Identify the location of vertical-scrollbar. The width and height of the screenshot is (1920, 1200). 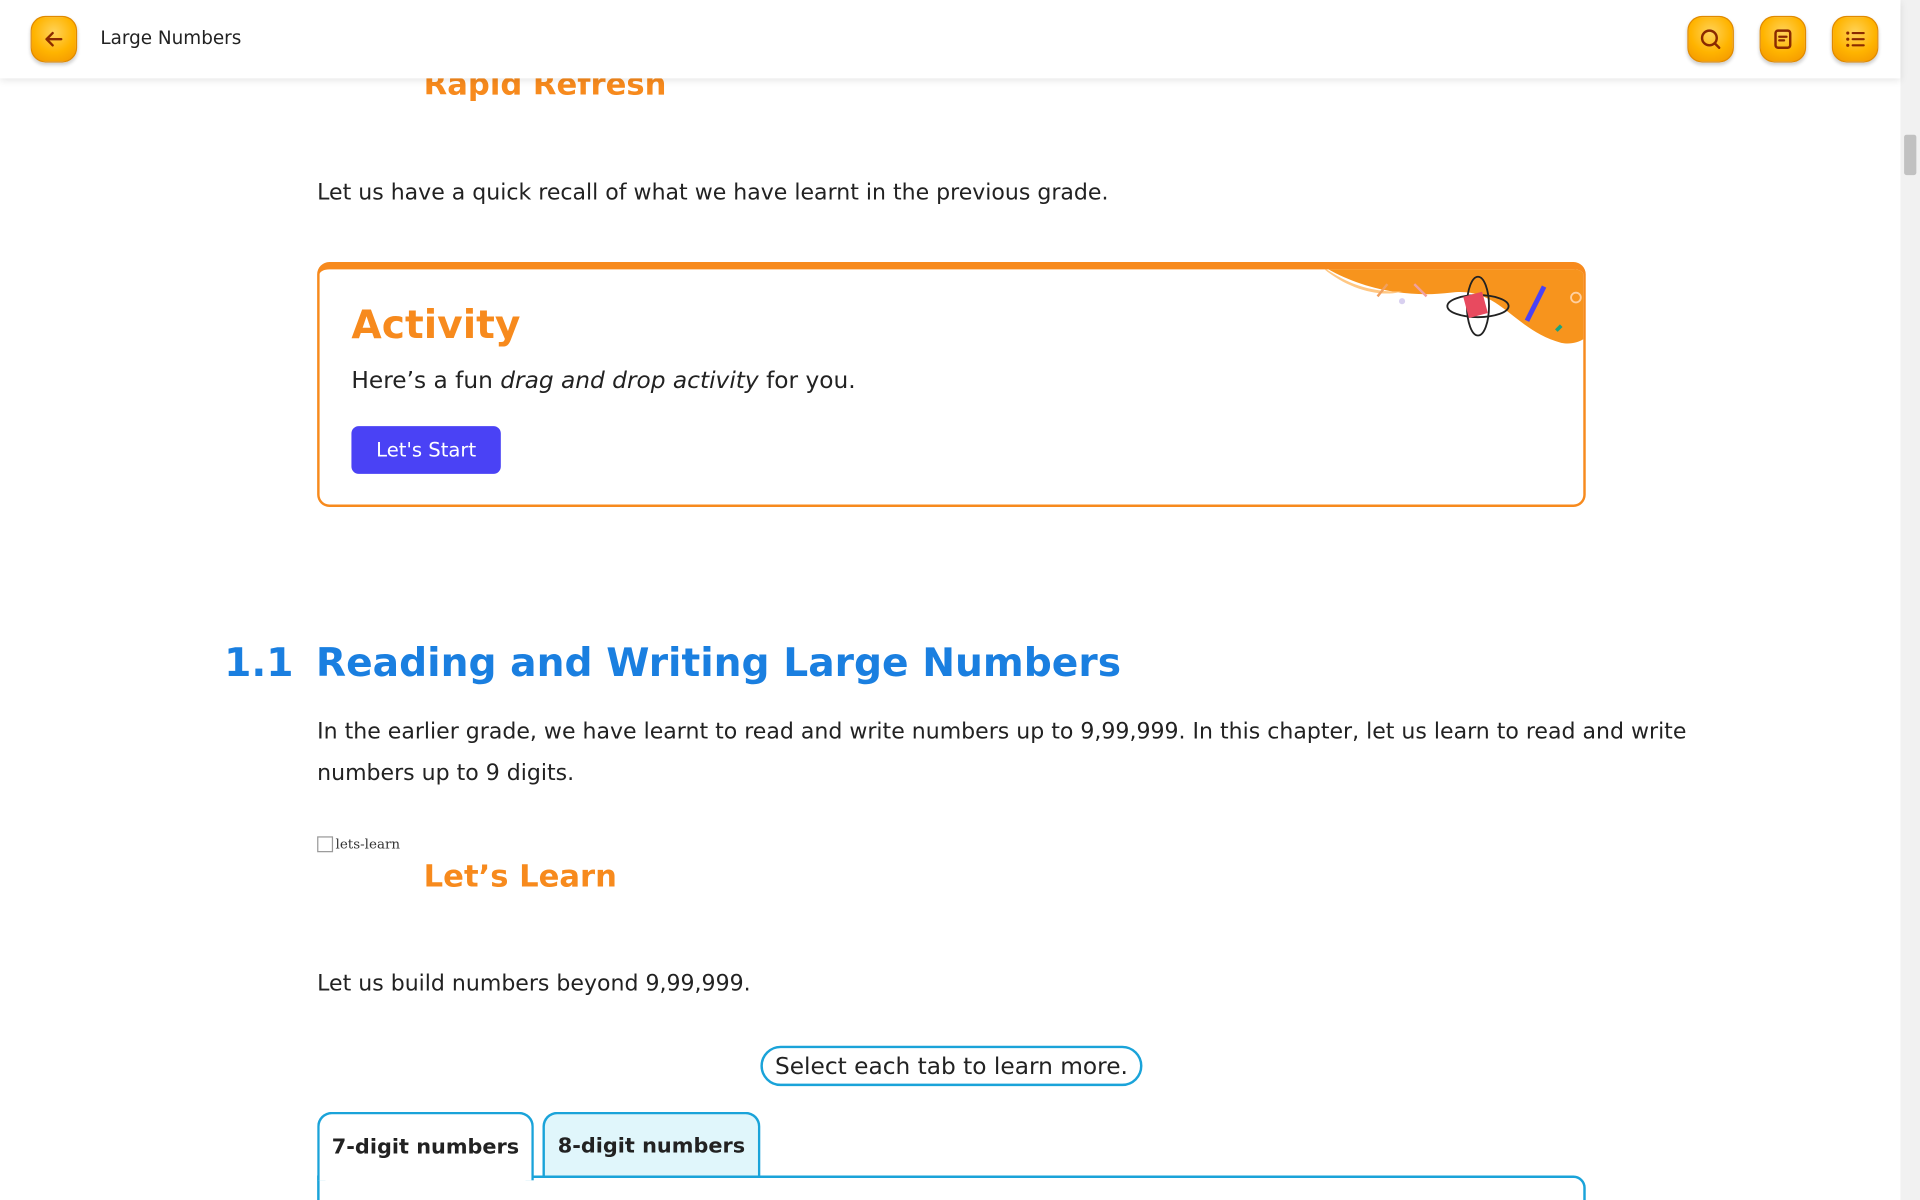
(1910, 600).